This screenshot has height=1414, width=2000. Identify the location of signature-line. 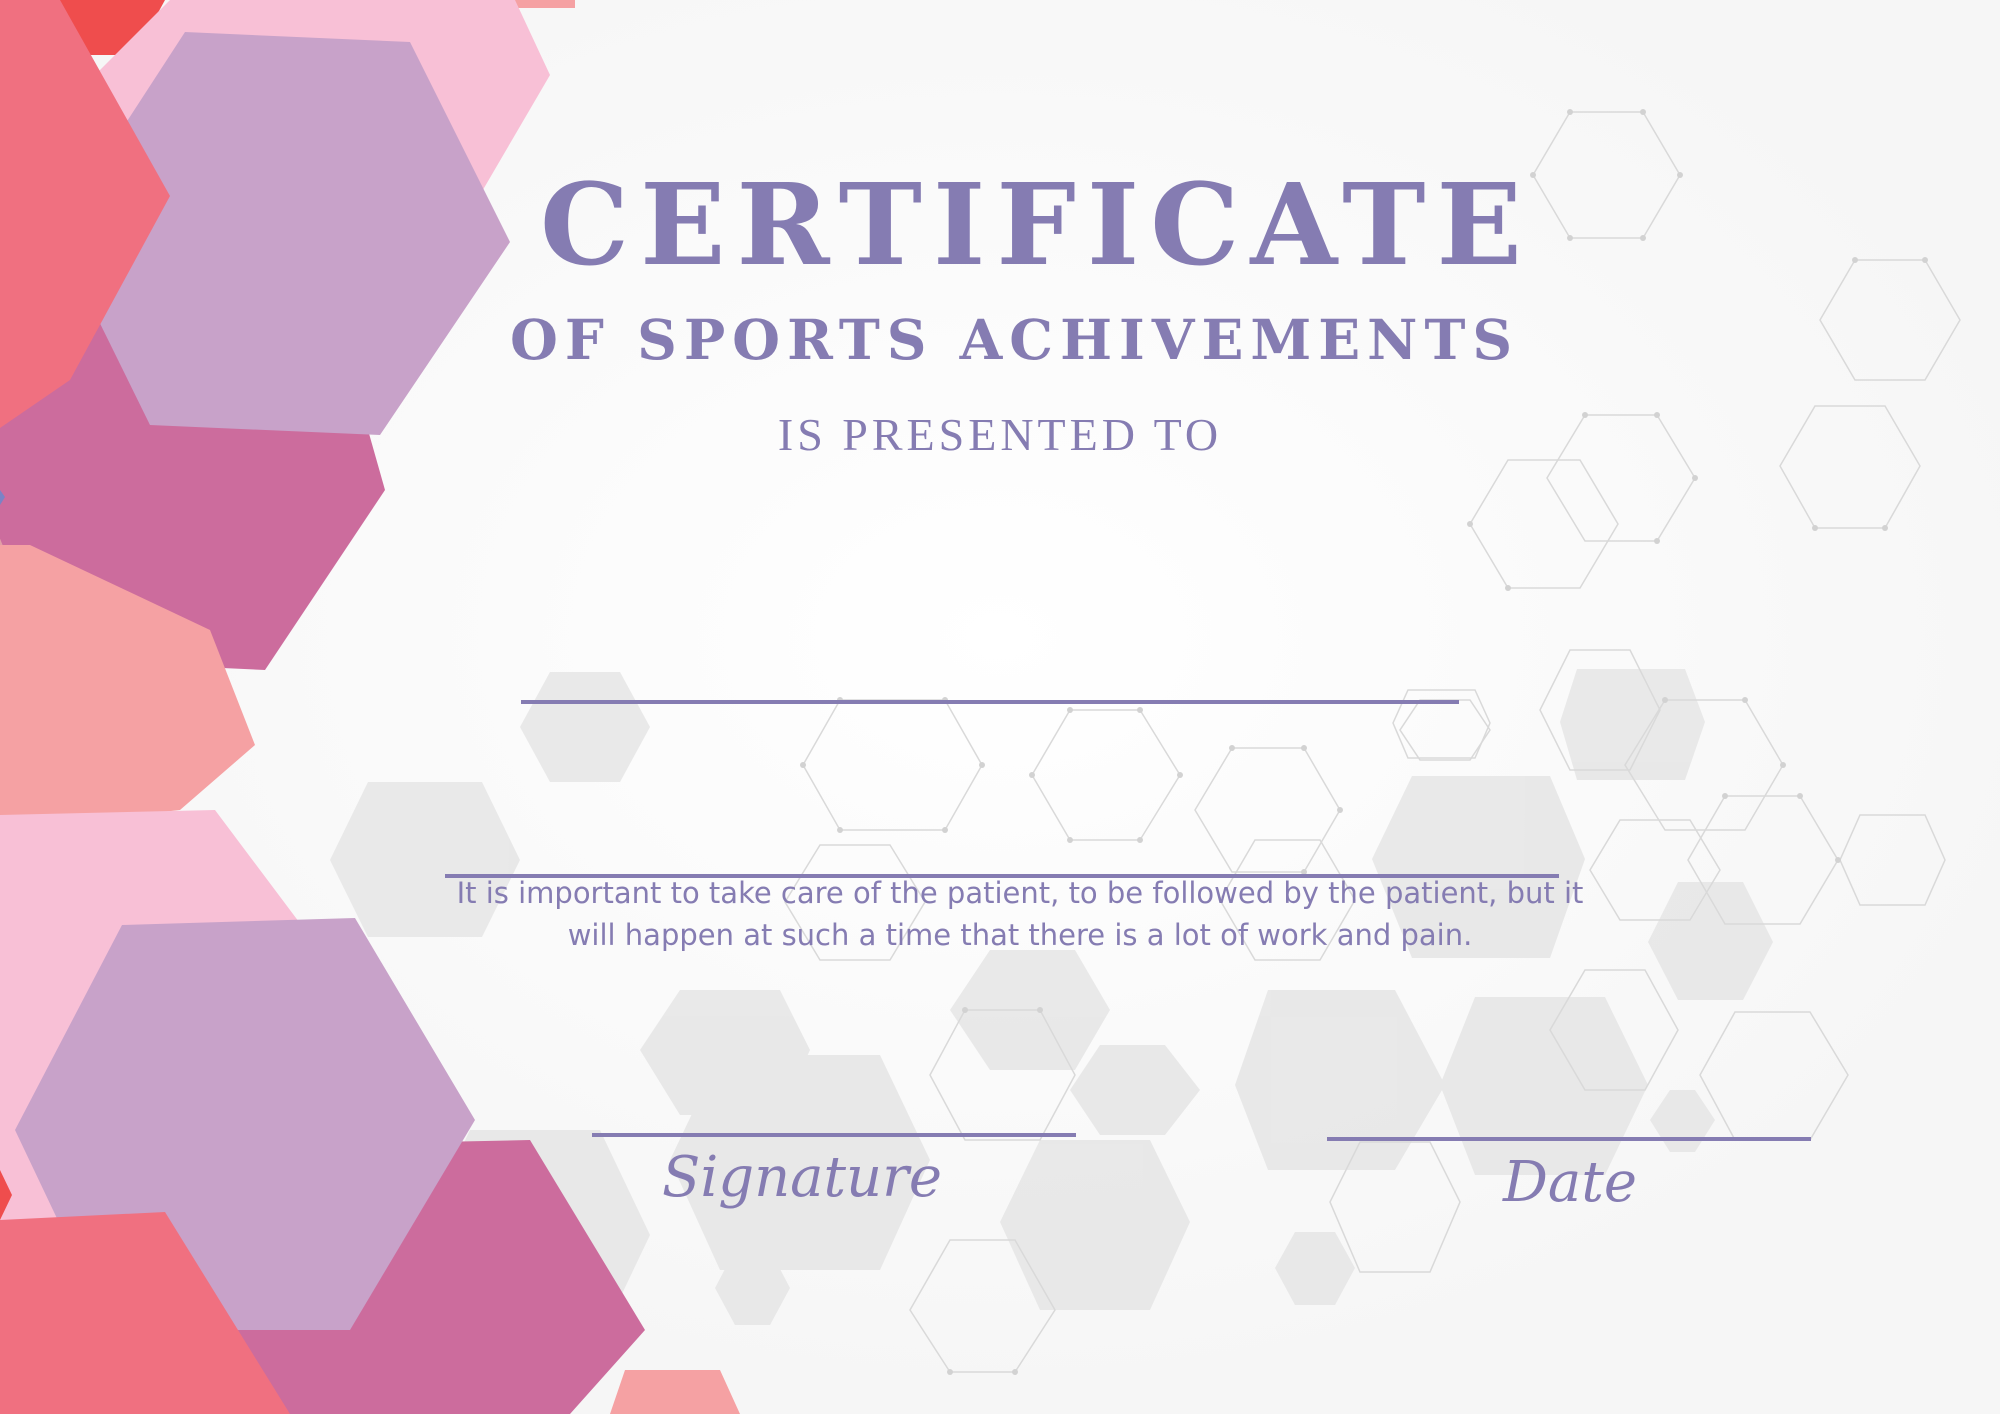
(834, 1135).